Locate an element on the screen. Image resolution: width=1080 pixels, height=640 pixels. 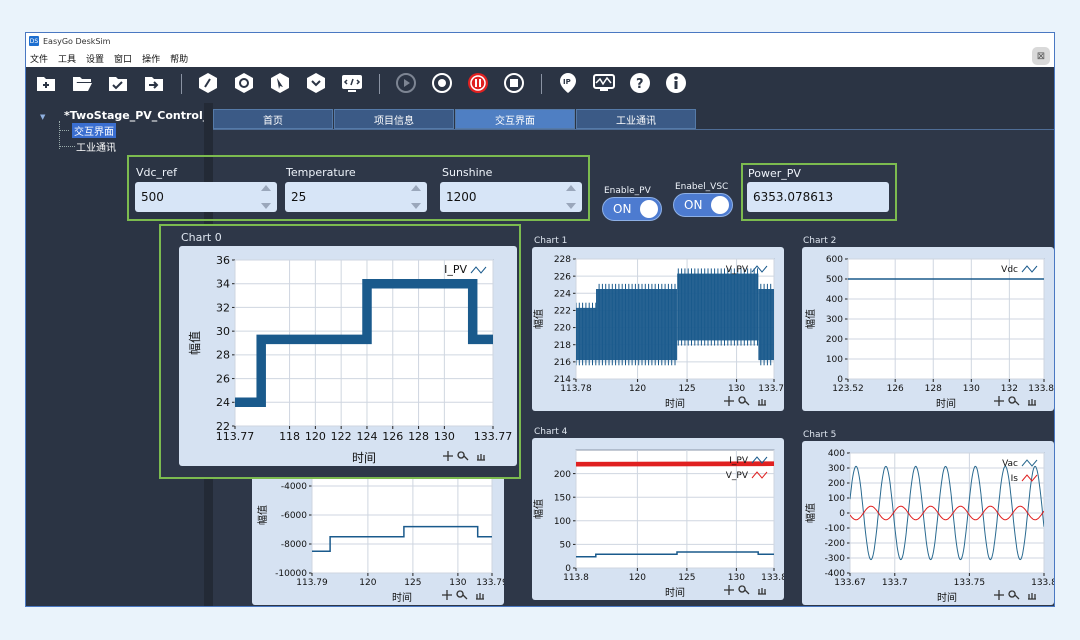
vdc-ref-spinner is located at coordinates (266, 197).